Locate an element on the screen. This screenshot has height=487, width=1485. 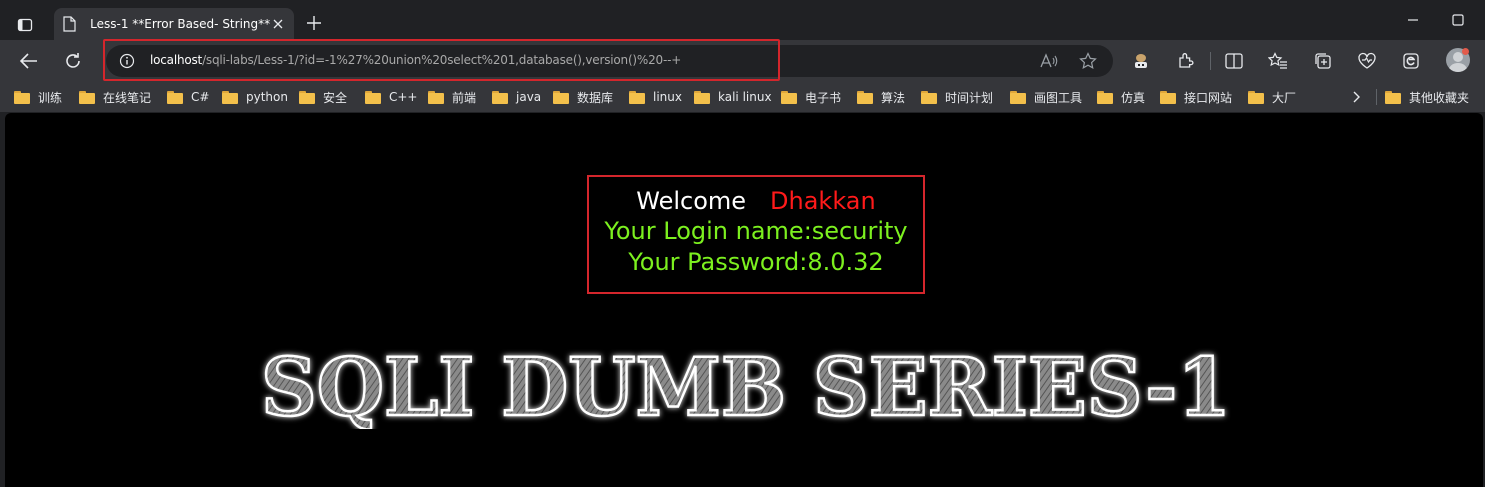
welcome-line: Welcome Dhakkan is located at coordinates (756, 201).